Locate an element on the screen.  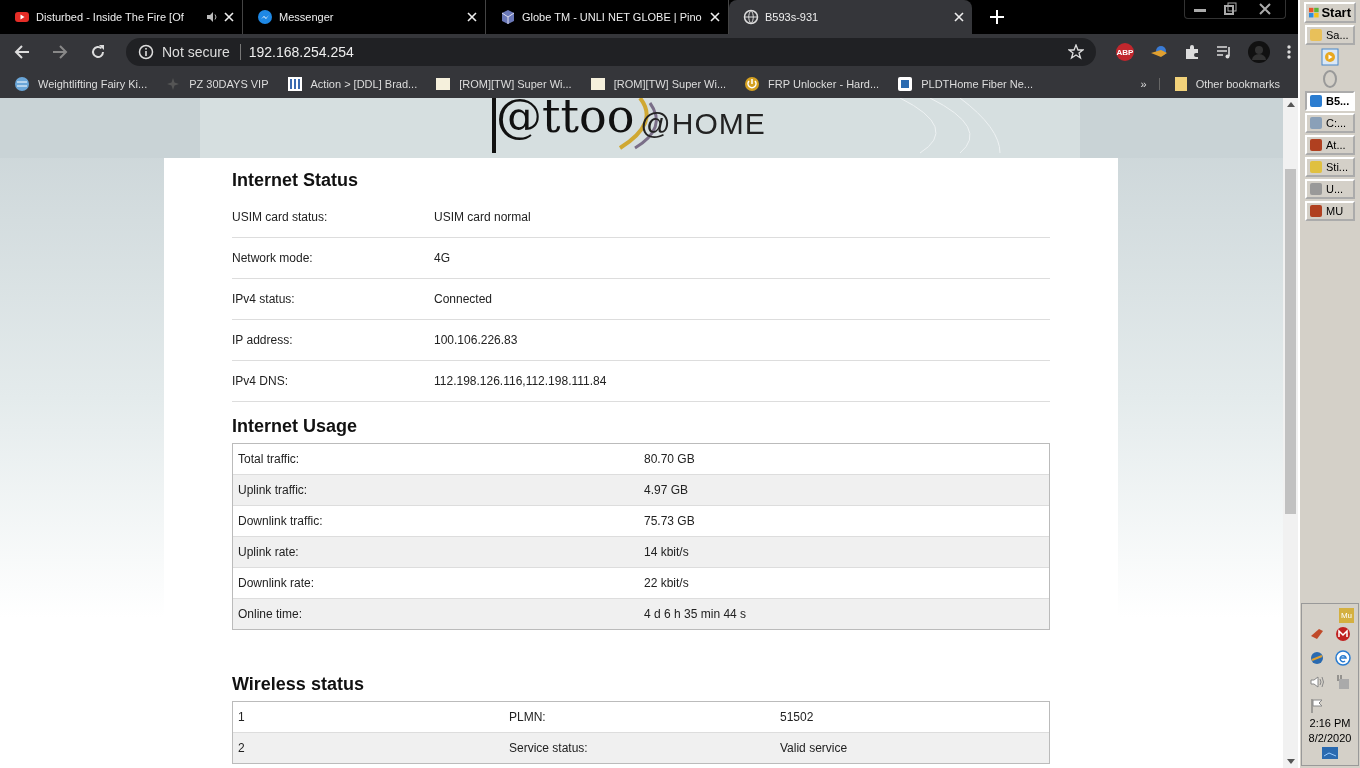
field-value: 4G is located at coordinates (442, 258).